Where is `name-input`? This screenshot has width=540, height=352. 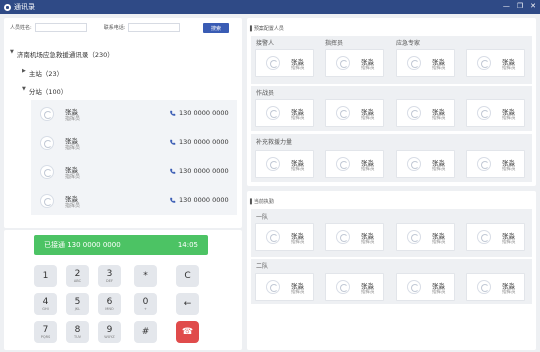 name-input is located at coordinates (60, 27).